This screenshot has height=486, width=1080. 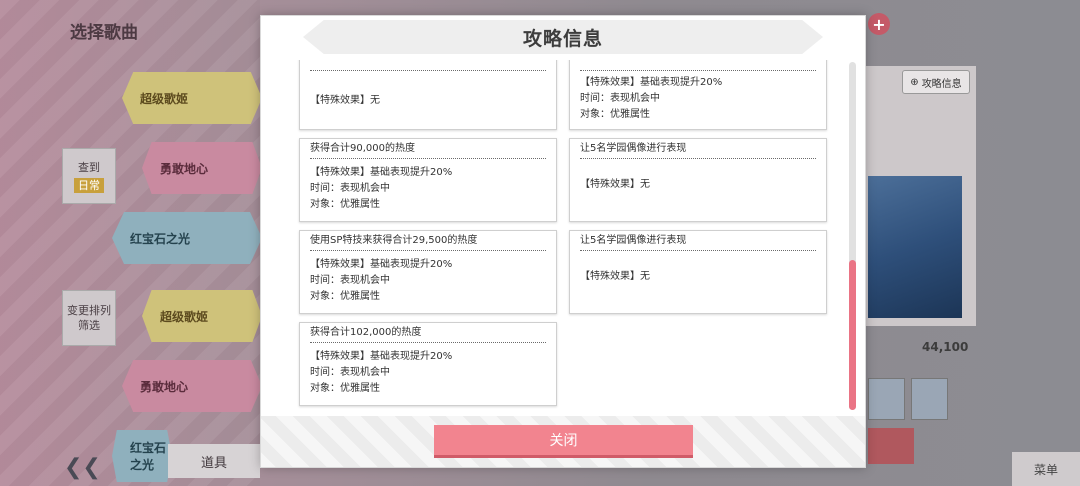 What do you see at coordinates (428, 149) in the screenshot?
I see `mission-title: 获得合计90,000的热度` at bounding box center [428, 149].